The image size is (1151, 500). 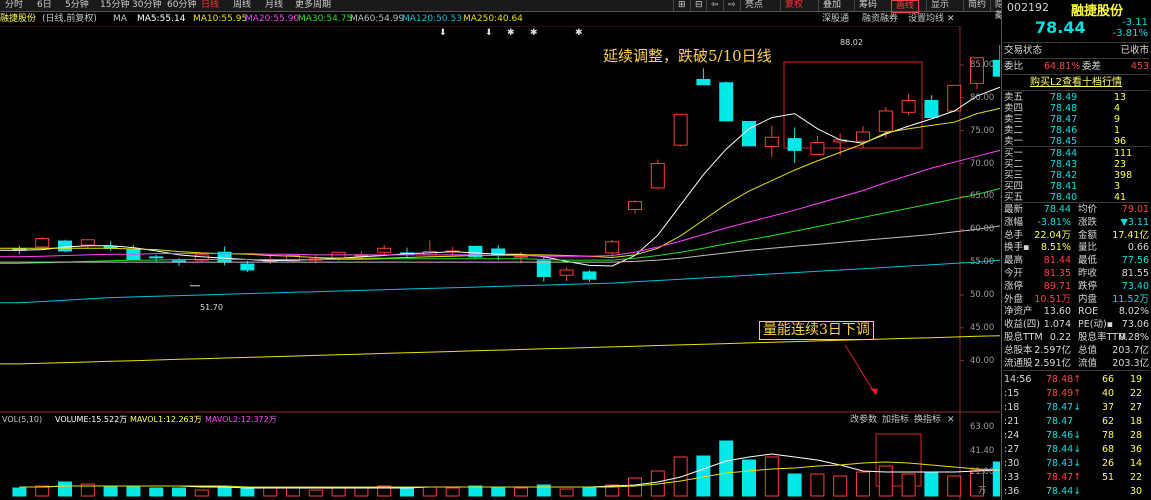 What do you see at coordinates (1133, 337) in the screenshot?
I see `stat-value: 0.28%` at bounding box center [1133, 337].